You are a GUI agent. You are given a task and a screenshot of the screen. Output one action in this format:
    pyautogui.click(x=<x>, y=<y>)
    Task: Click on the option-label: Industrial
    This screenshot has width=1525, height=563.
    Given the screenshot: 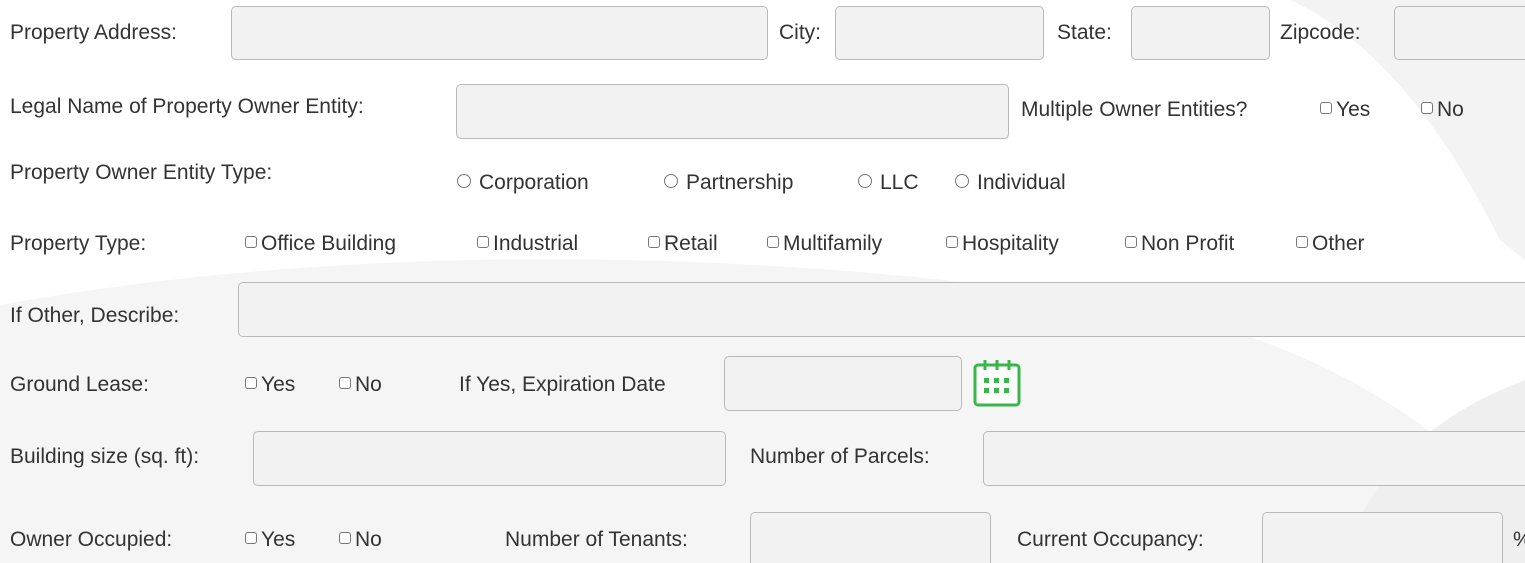 What is the action you would take?
    pyautogui.click(x=536, y=243)
    